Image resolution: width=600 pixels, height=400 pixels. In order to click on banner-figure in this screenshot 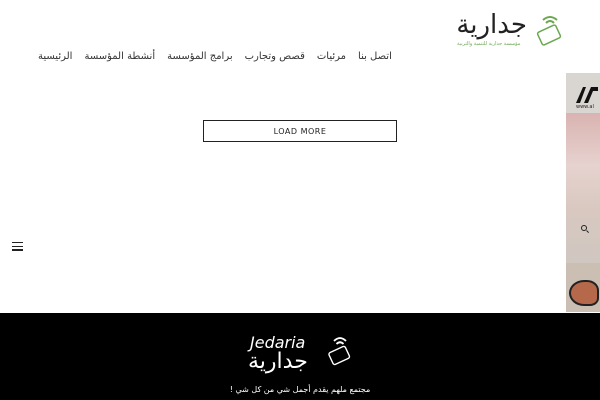, I will do `click(584, 293)`.